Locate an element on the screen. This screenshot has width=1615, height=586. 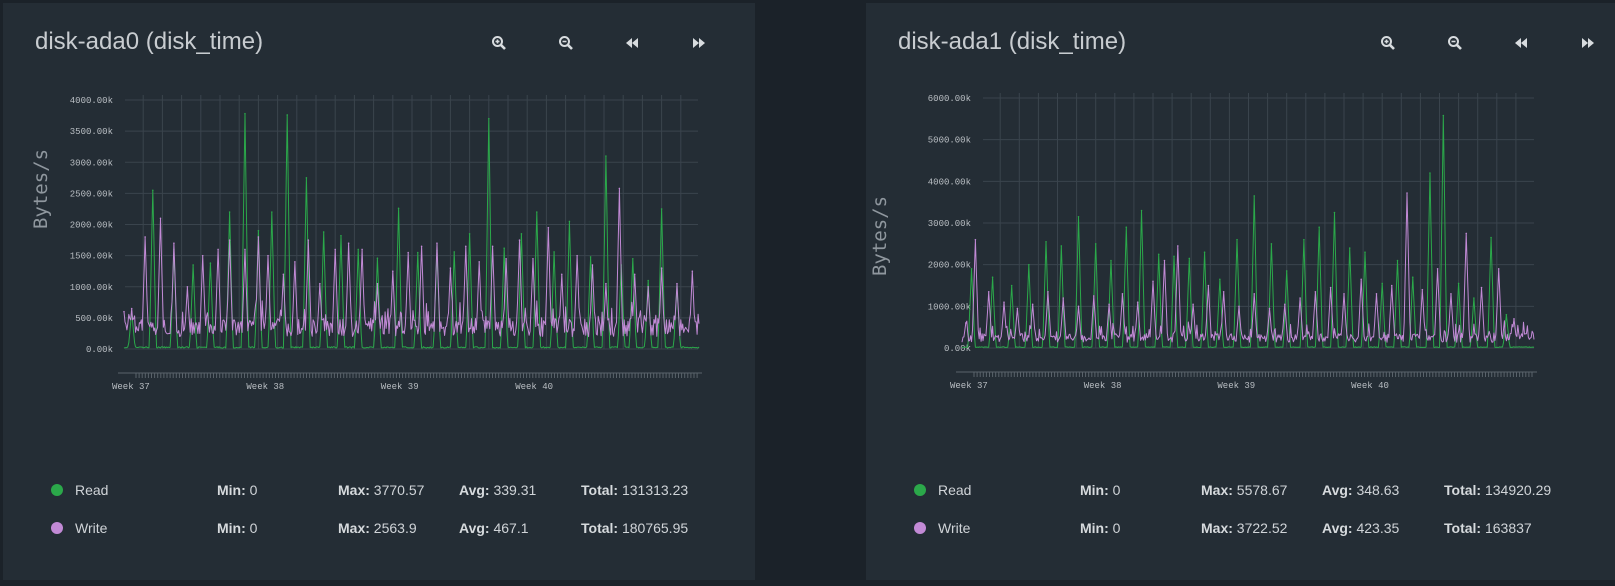
y-tick-label: 1500.00k is located at coordinates (91, 257).